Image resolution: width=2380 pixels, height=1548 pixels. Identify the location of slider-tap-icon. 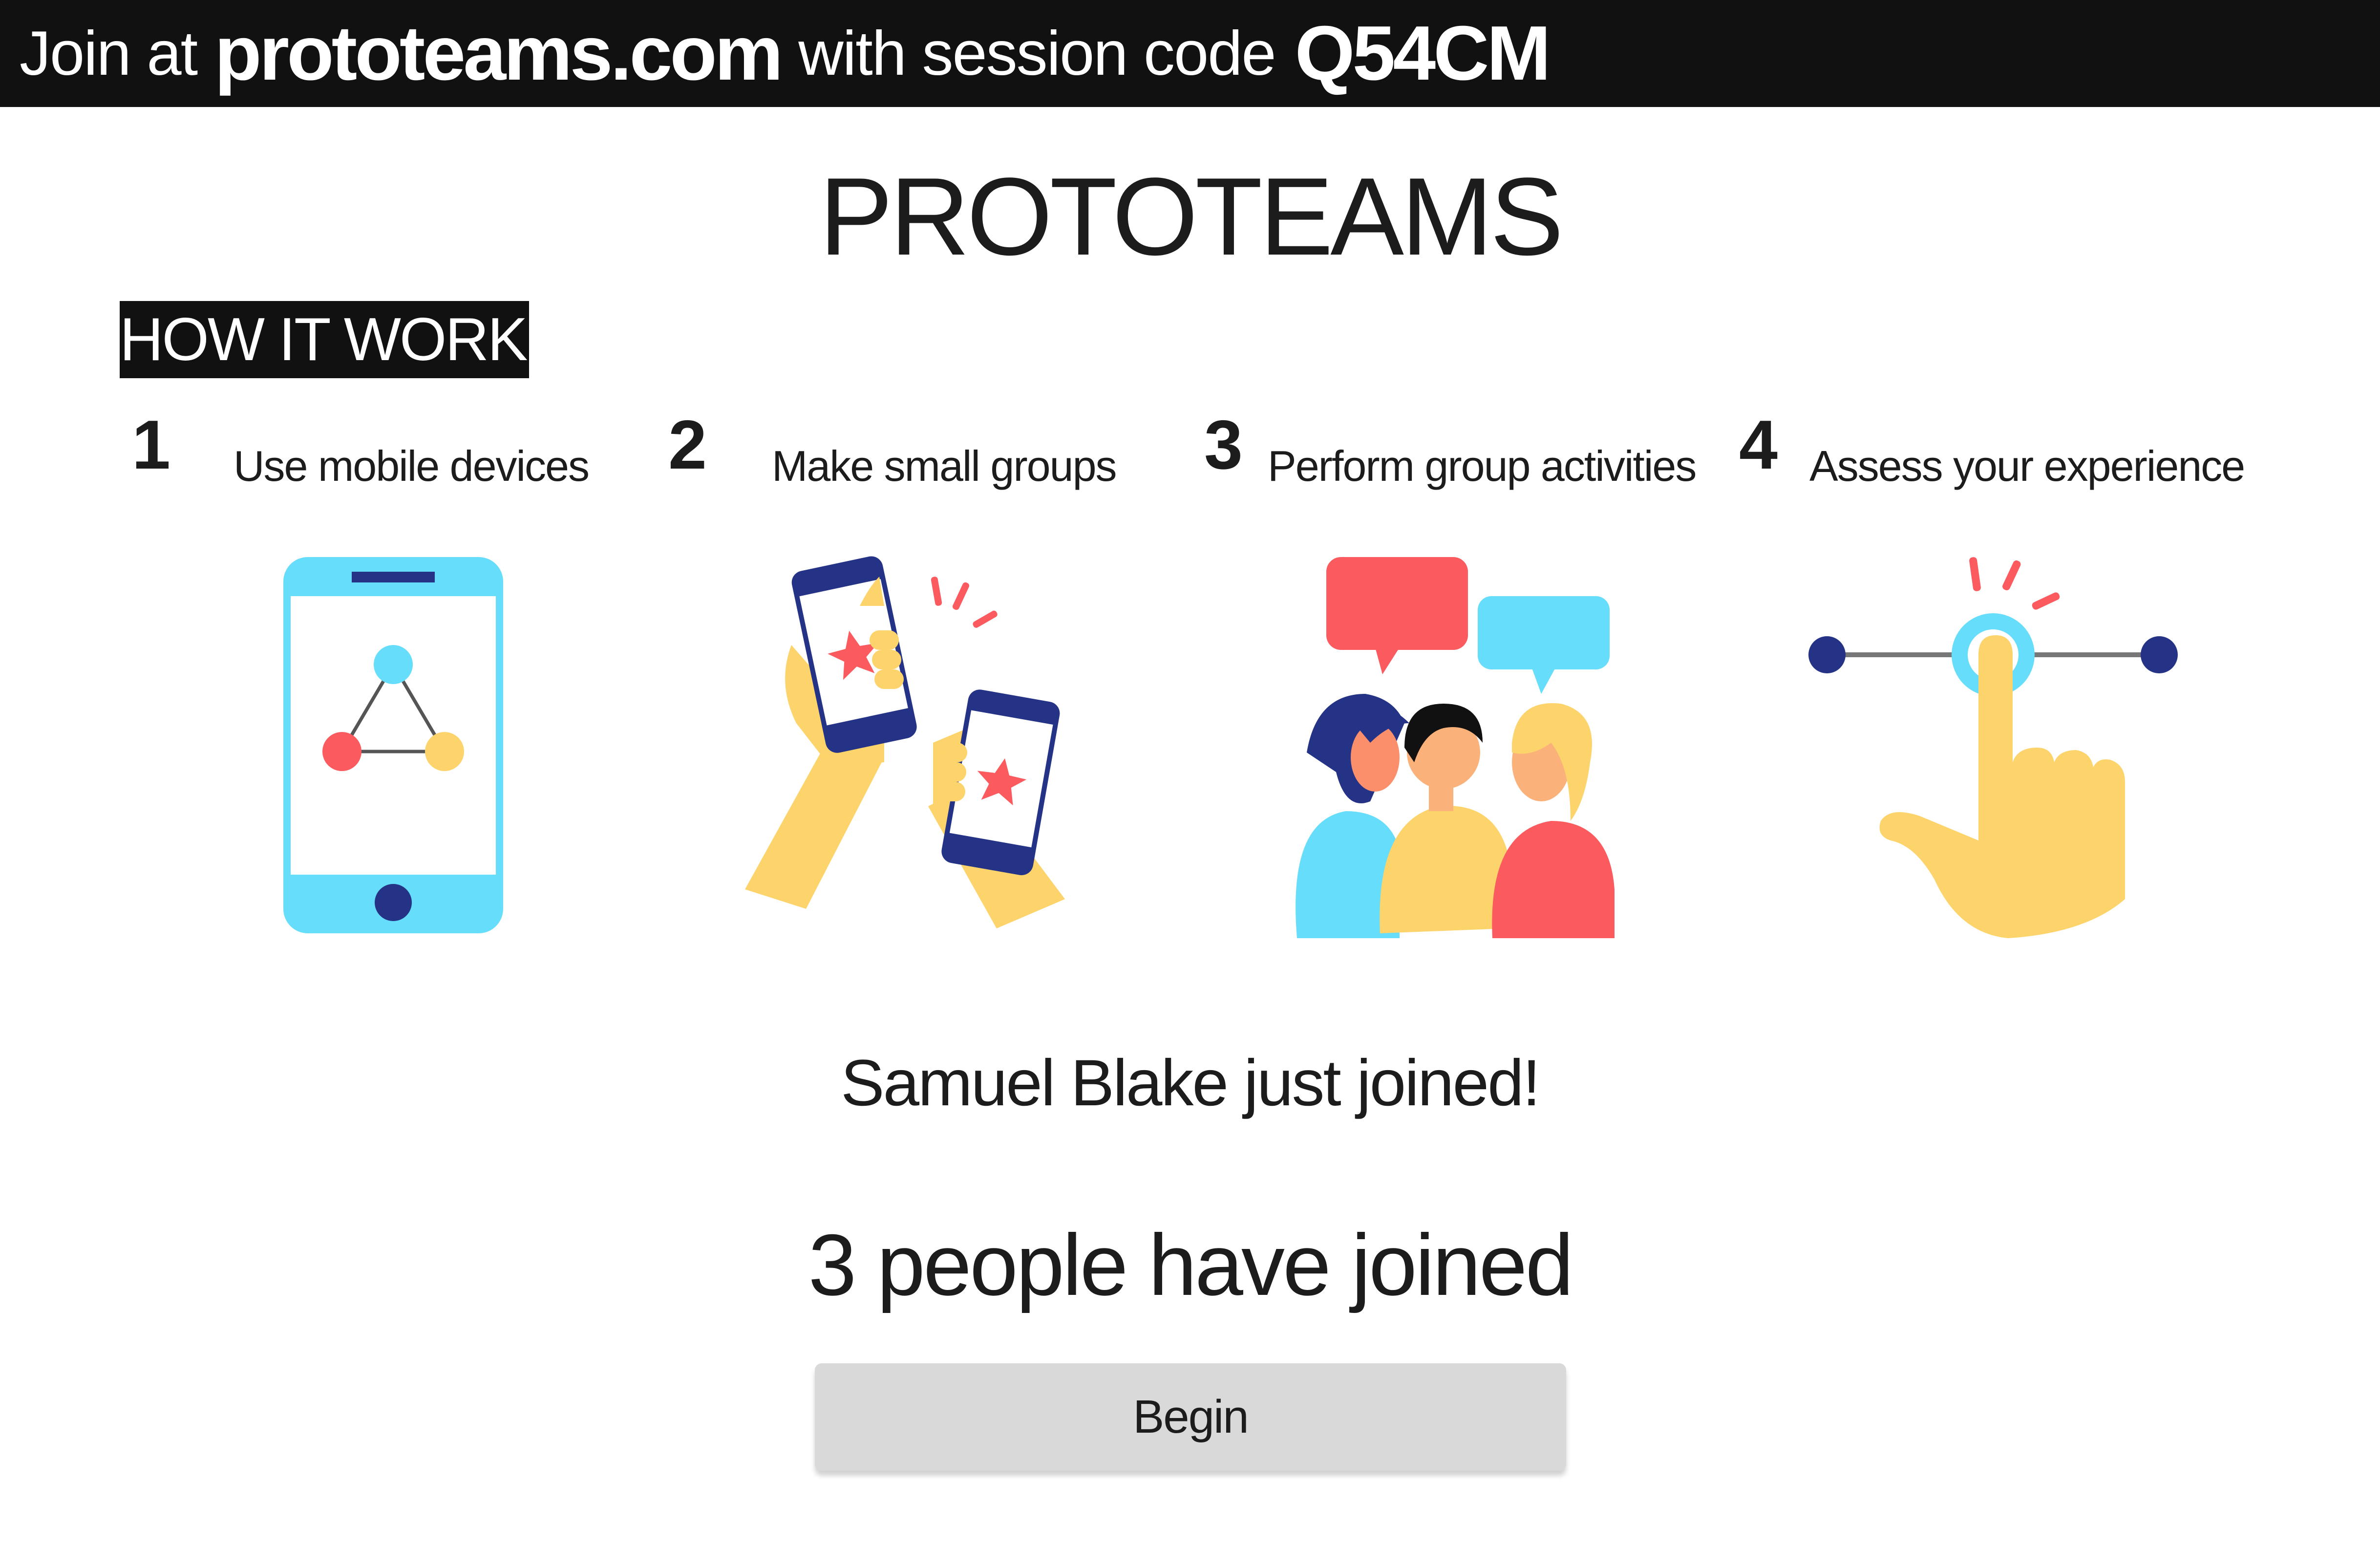
(1993, 747).